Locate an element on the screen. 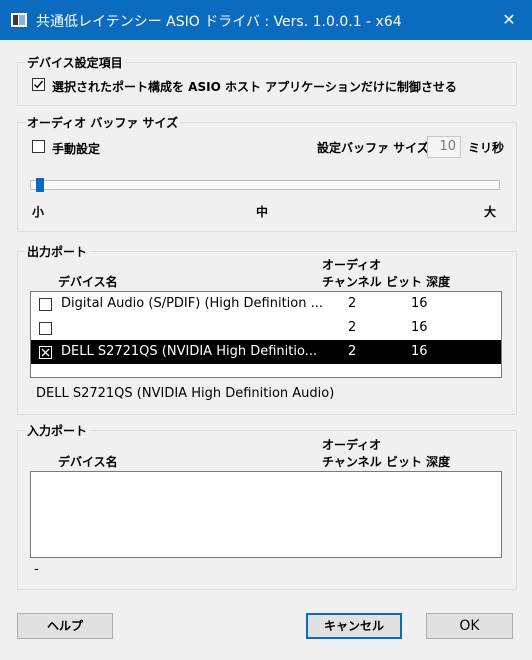  app-icon is located at coordinates (19, 20).